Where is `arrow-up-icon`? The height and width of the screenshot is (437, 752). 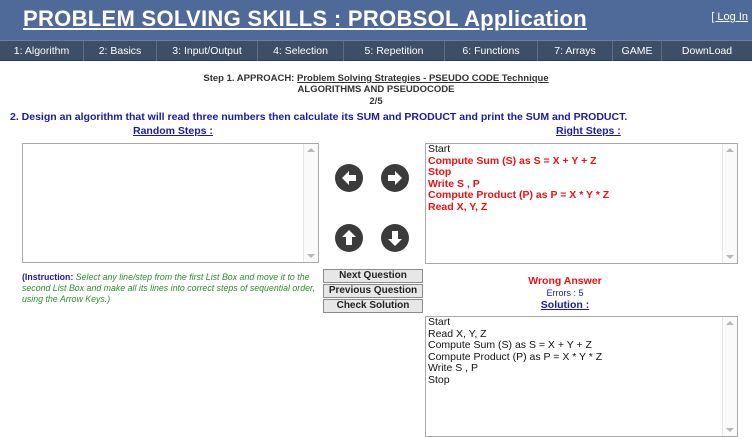 arrow-up-icon is located at coordinates (349, 237).